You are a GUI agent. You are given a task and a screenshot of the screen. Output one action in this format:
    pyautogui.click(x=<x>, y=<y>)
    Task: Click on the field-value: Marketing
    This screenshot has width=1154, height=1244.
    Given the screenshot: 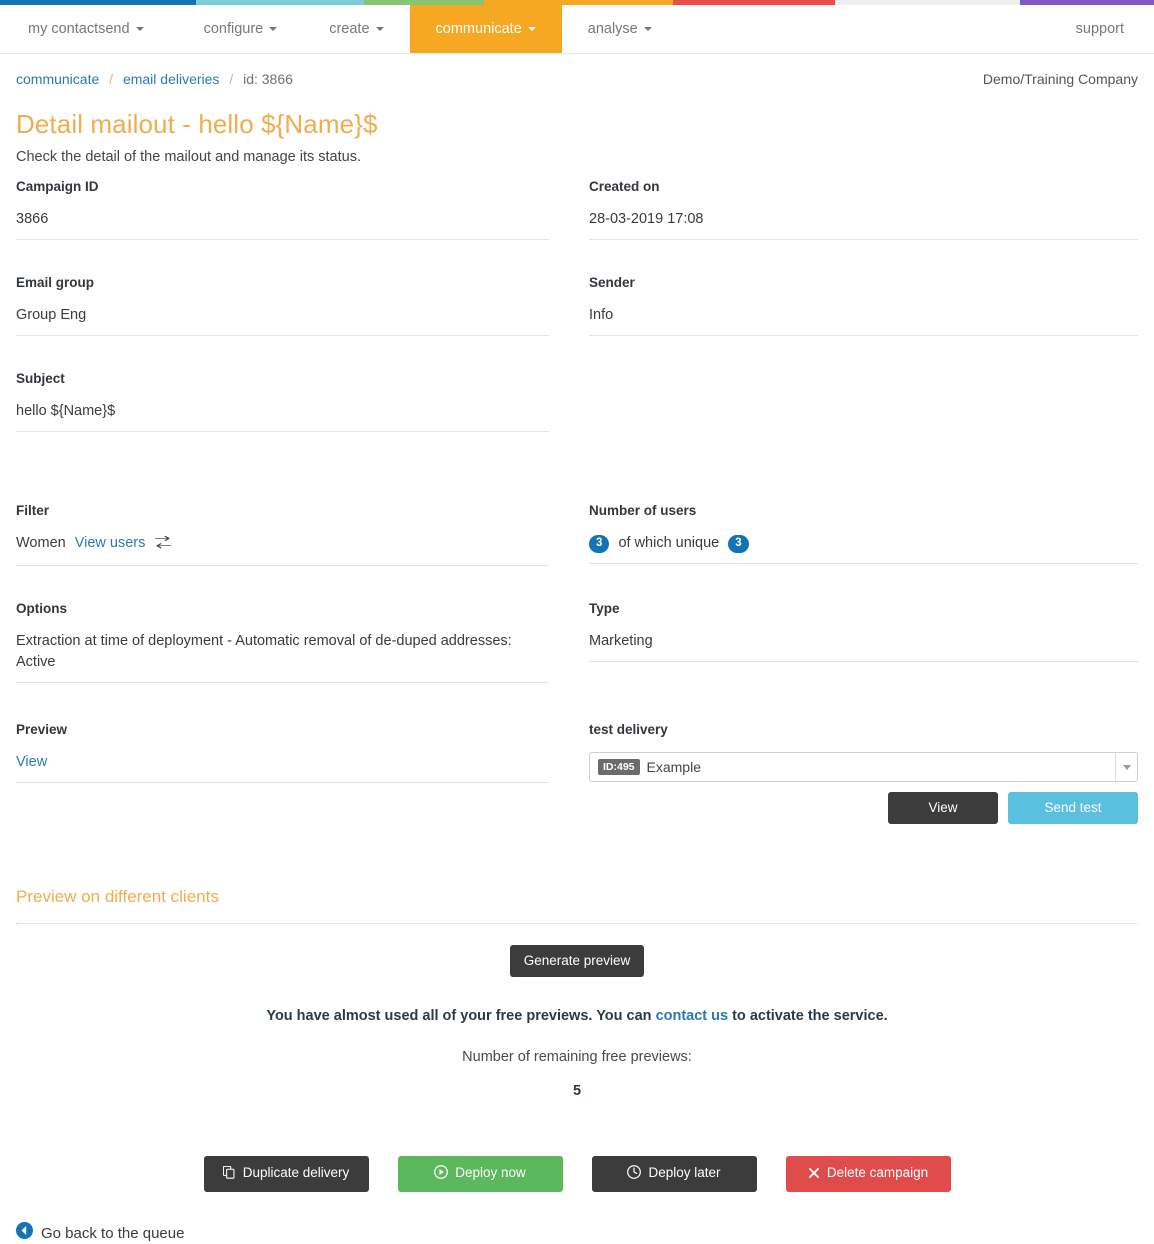 What is the action you would take?
    pyautogui.click(x=863, y=646)
    